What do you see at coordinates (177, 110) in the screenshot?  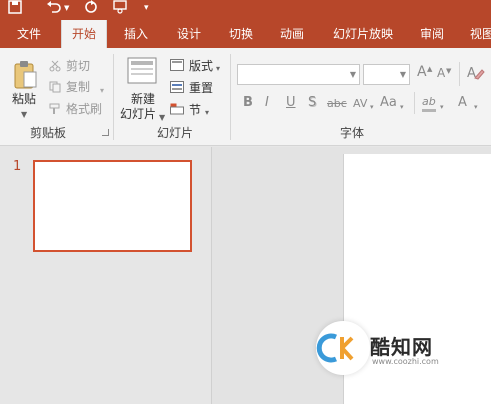 I see `section-icon` at bounding box center [177, 110].